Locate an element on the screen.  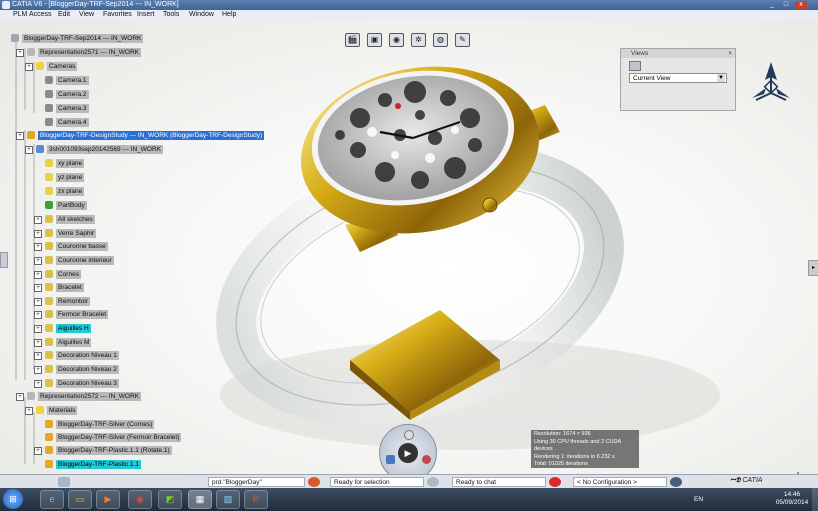
left-collapse-tab is located at coordinates (4, 260).